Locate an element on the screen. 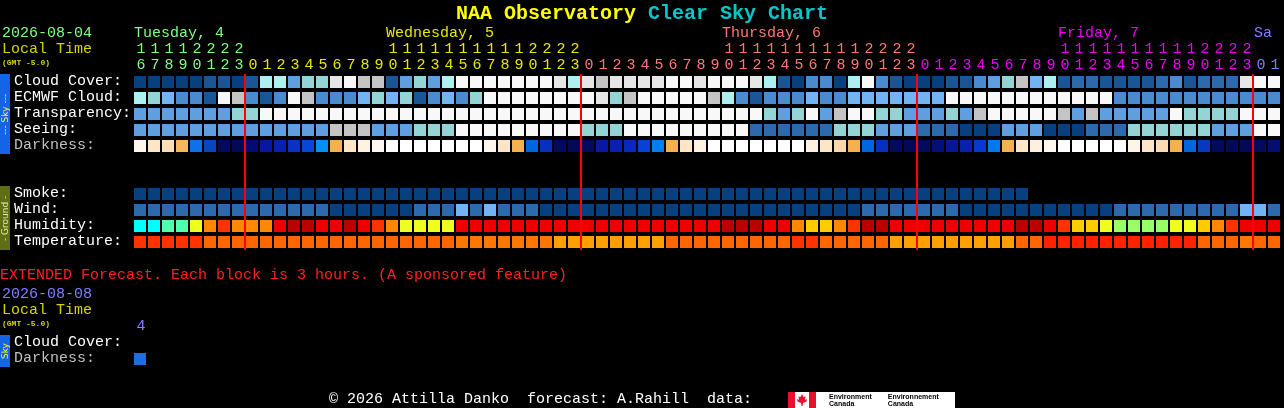 The height and width of the screenshot is (408, 1284). row-label: Transparency: is located at coordinates (73, 114).